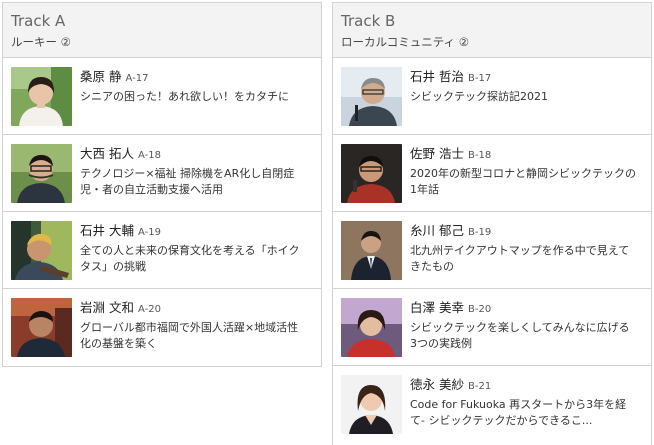 This screenshot has width=654, height=445. Describe the element at coordinates (368, 21) in the screenshot. I see `track-title: Track B` at that location.